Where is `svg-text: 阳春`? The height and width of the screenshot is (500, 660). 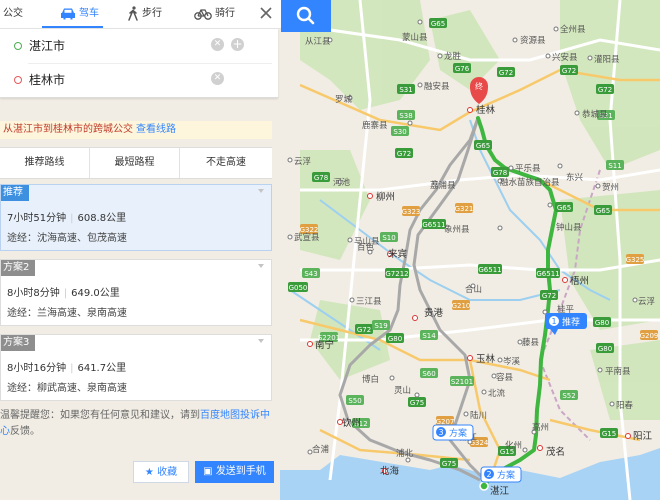
svg-text: 阳春 is located at coordinates (625, 405).